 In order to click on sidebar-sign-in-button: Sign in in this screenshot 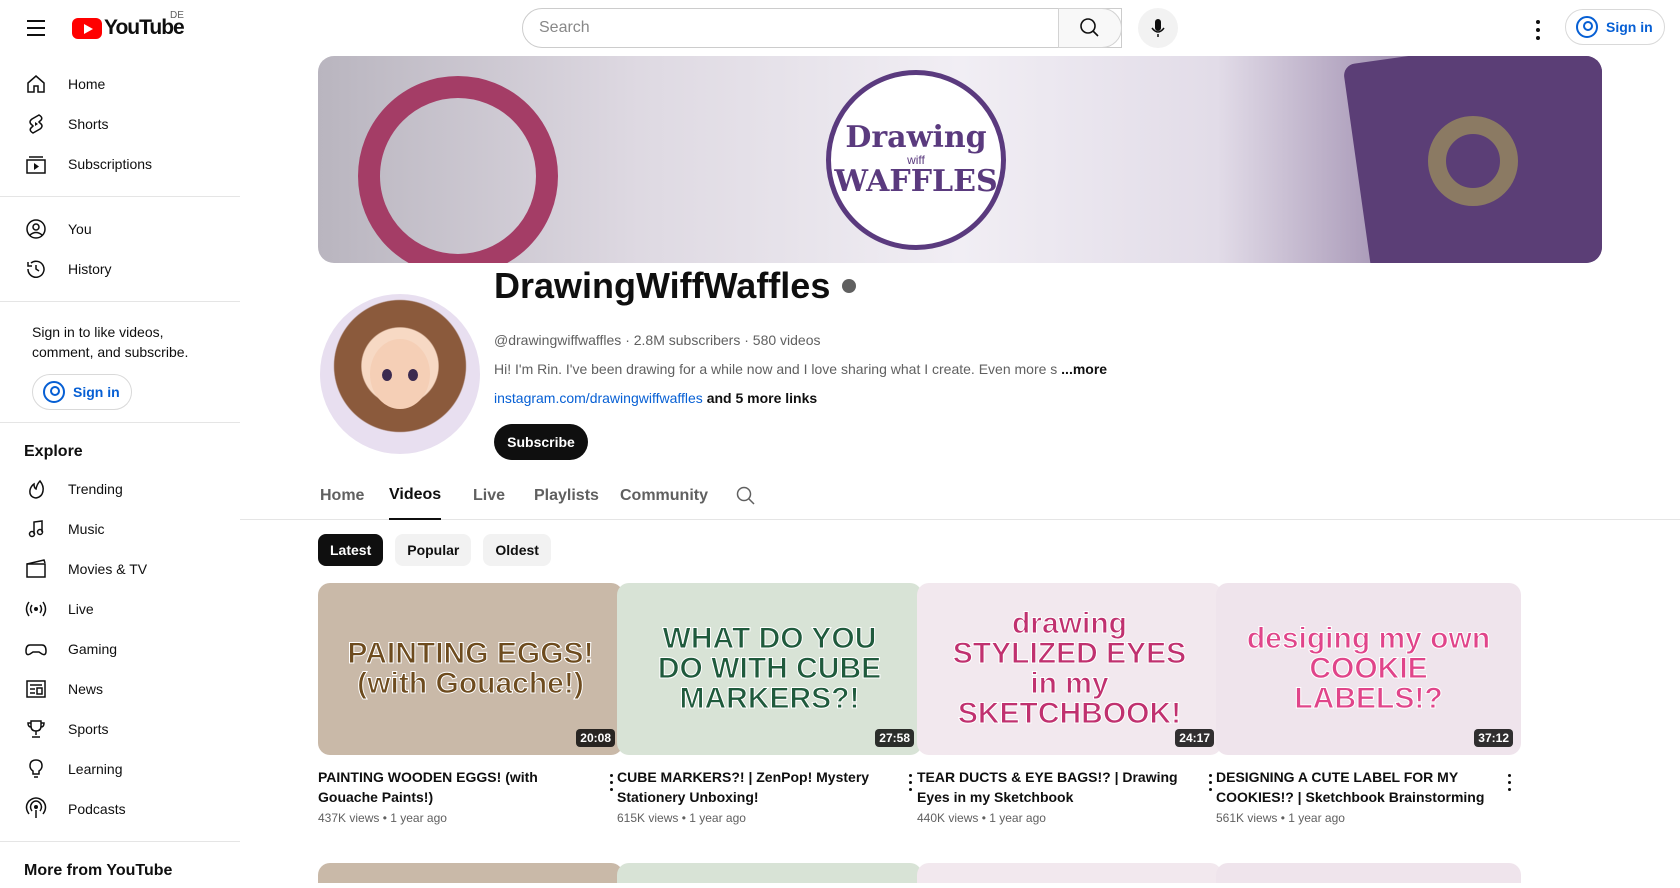, I will do `click(82, 392)`.